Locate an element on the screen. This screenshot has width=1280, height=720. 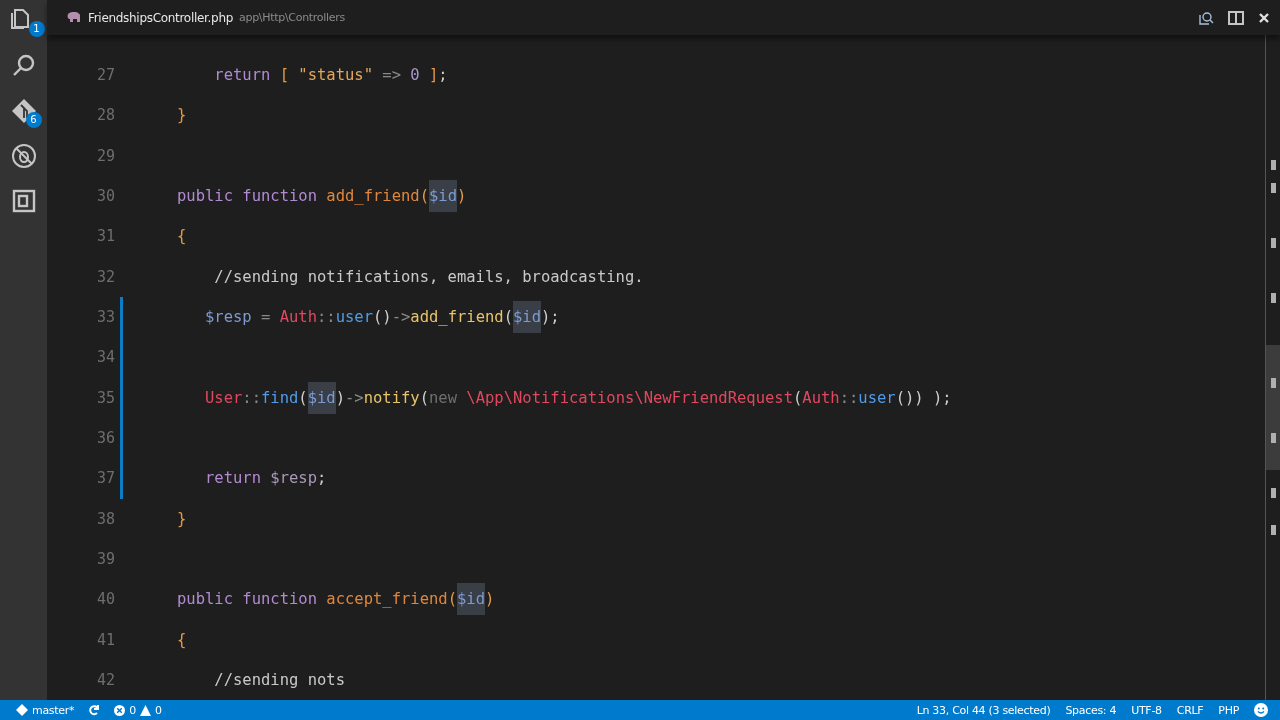
code-line: //sending nots is located at coordinates (279, 681).